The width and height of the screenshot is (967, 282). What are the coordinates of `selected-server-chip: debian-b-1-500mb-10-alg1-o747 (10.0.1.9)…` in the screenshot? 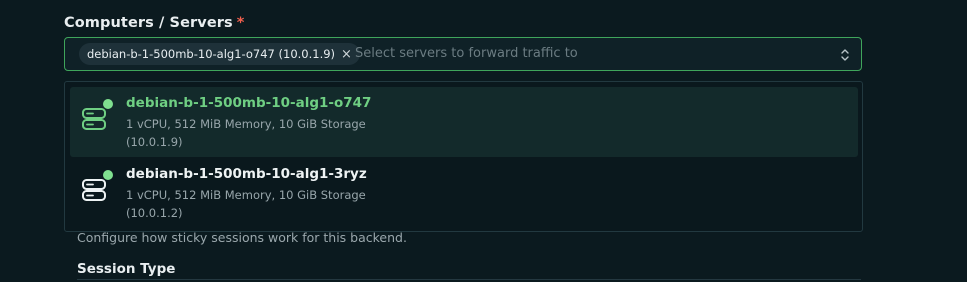 It's located at (219, 54).